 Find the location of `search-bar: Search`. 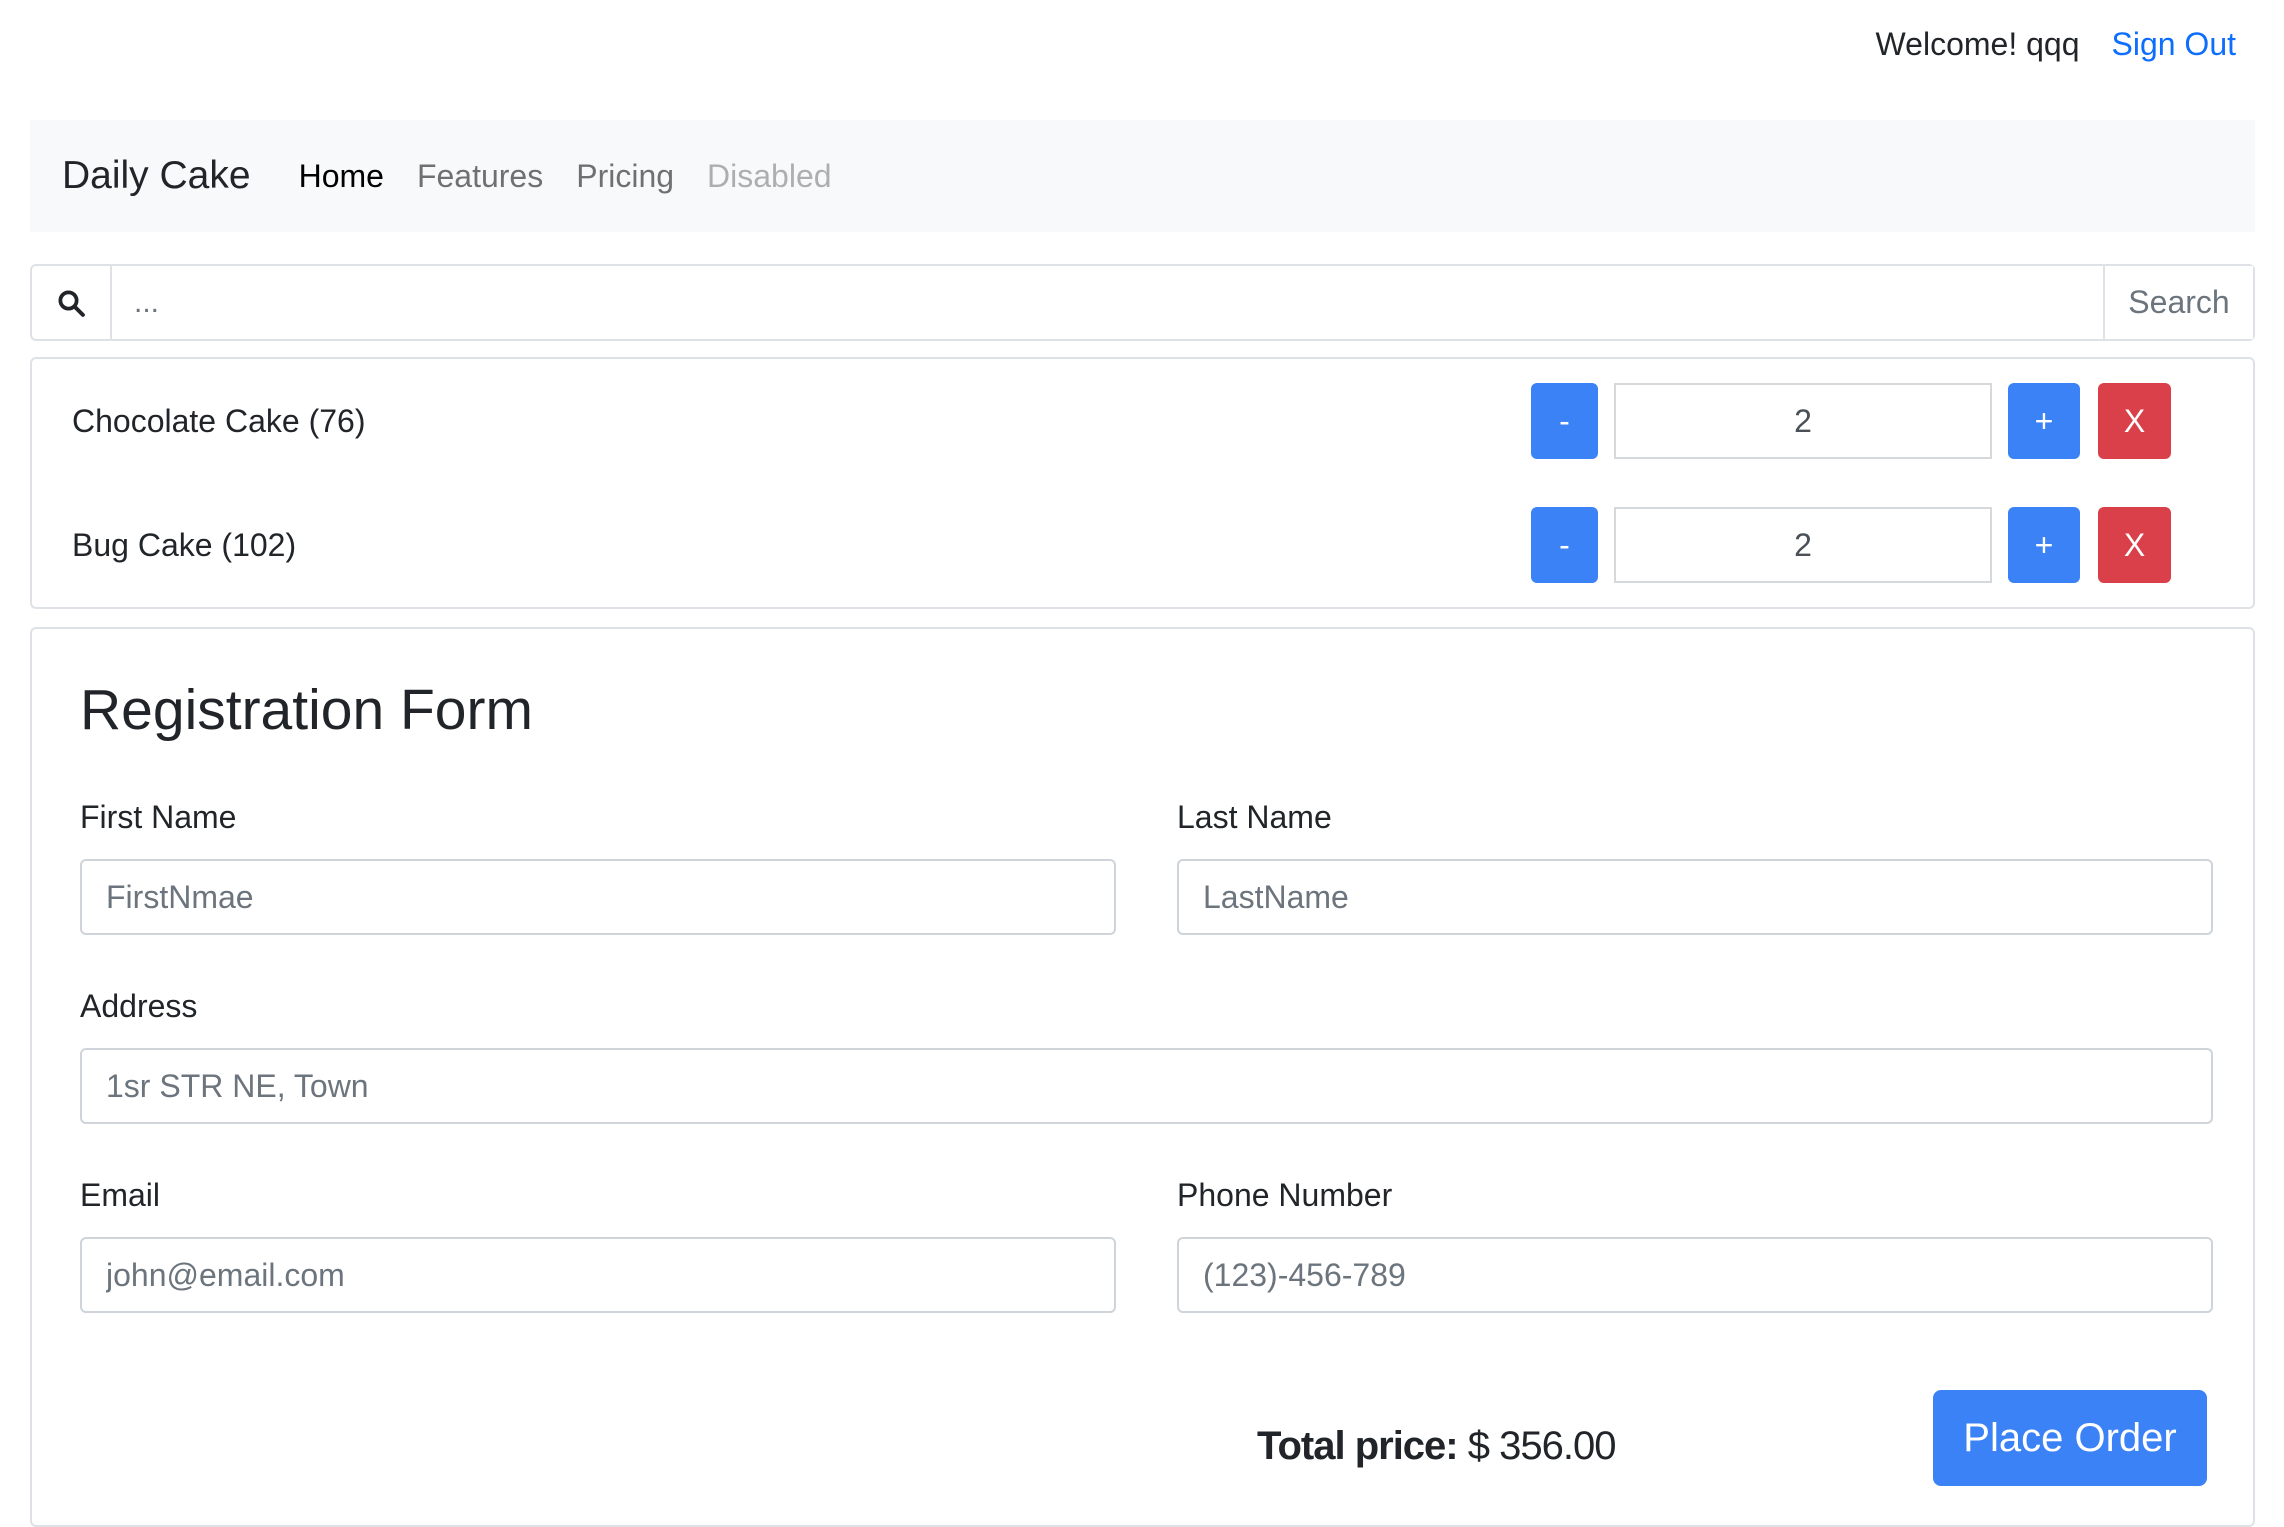

search-bar: Search is located at coordinates (1142, 302).